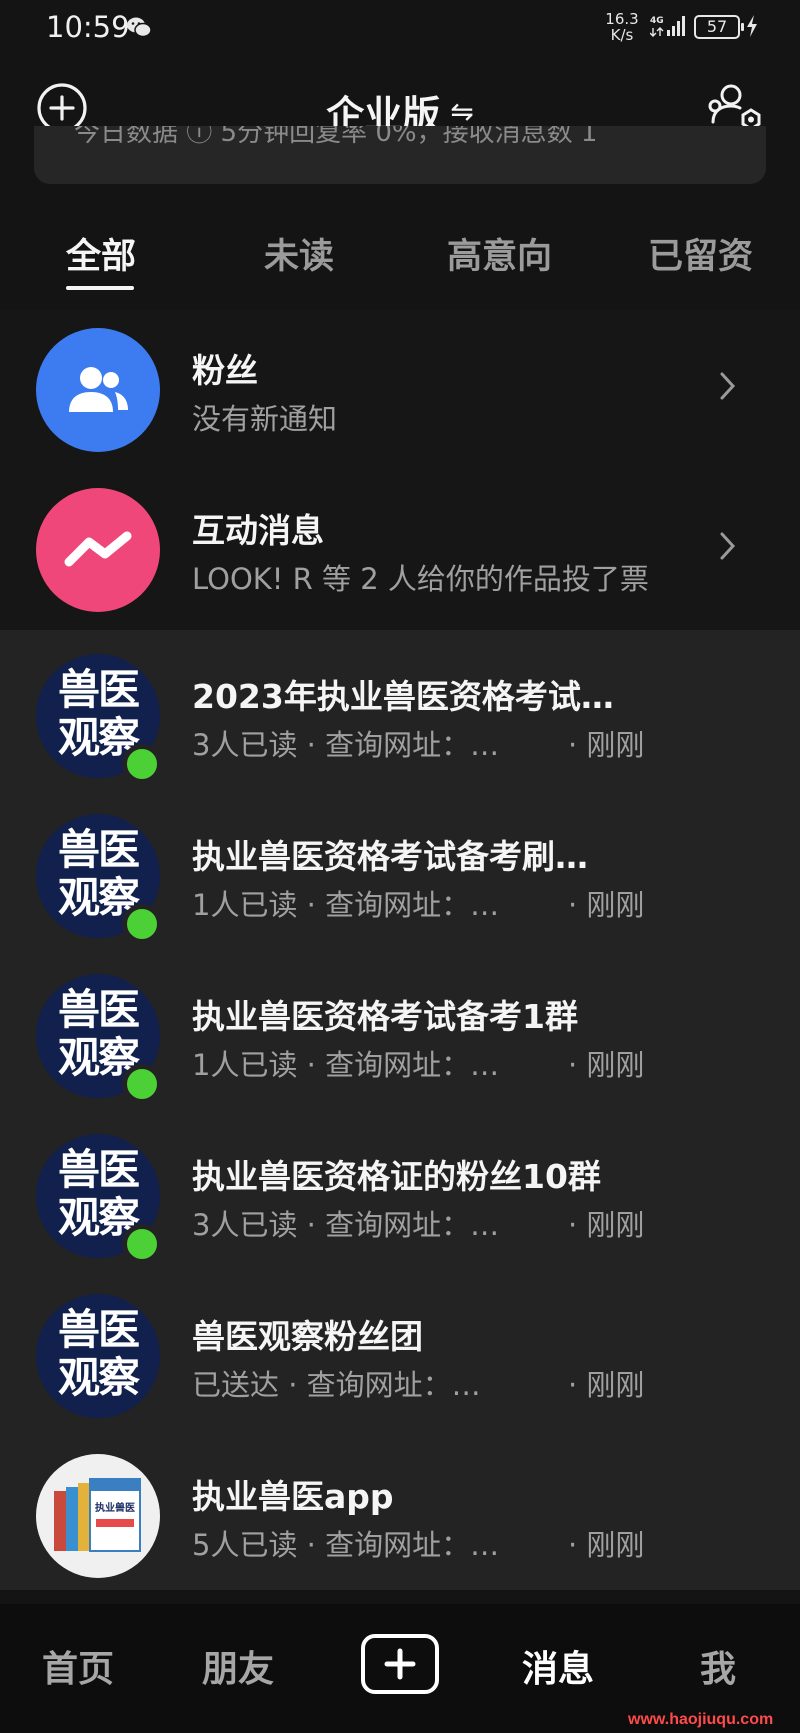  I want to click on active-tab-indicator, so click(100, 288).